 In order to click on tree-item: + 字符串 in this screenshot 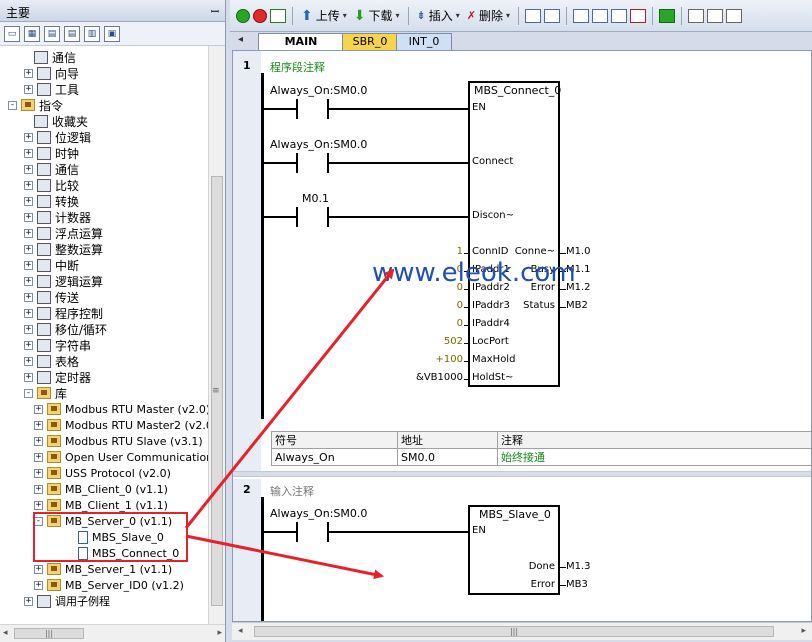, I will do `click(57, 345)`.